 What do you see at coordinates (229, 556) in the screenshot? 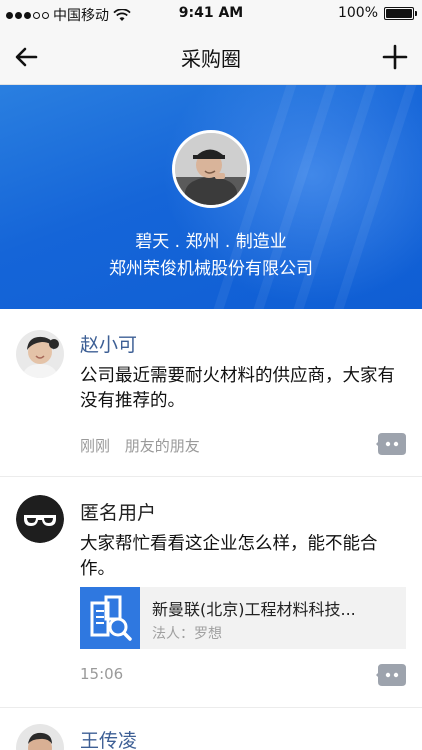
I see `post-text: 大家帮忙看看这企业怎么样，能不能合作。` at bounding box center [229, 556].